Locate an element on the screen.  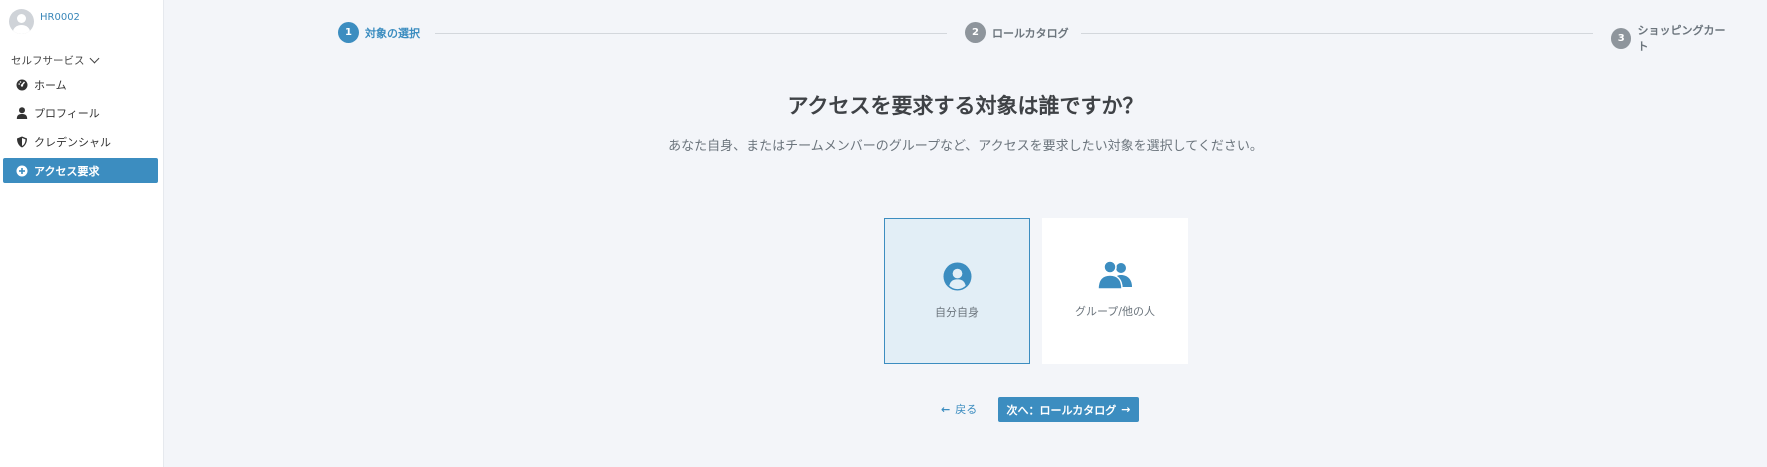
user-icon is located at coordinates (22, 112).